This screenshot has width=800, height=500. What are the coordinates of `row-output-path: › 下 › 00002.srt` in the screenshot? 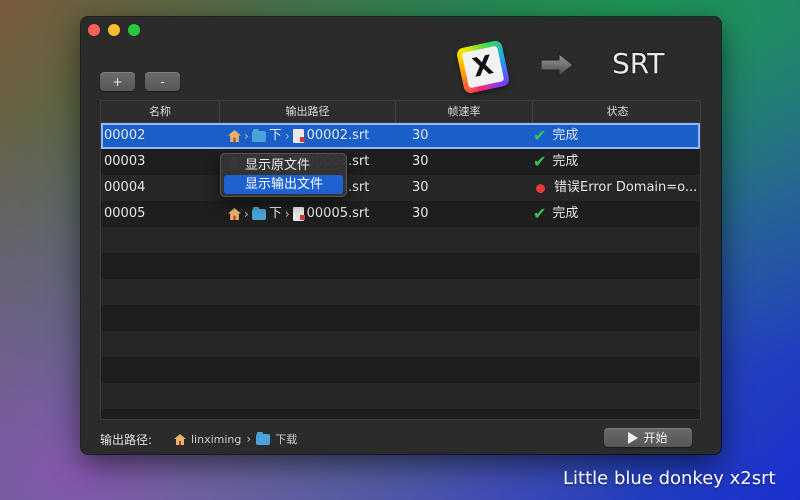 It's located at (313, 136).